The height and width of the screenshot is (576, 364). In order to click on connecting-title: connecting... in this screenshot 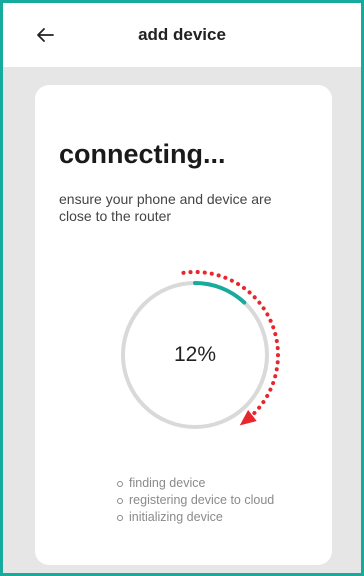, I will do `click(142, 154)`.